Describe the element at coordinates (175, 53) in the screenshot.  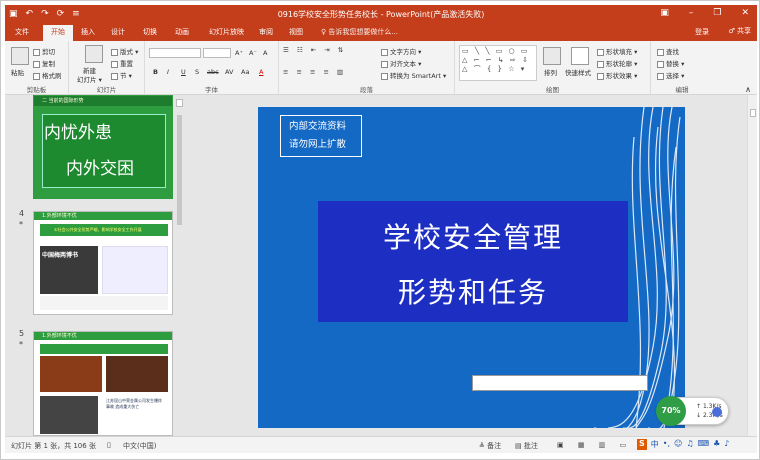
I see `font-name-select` at that location.